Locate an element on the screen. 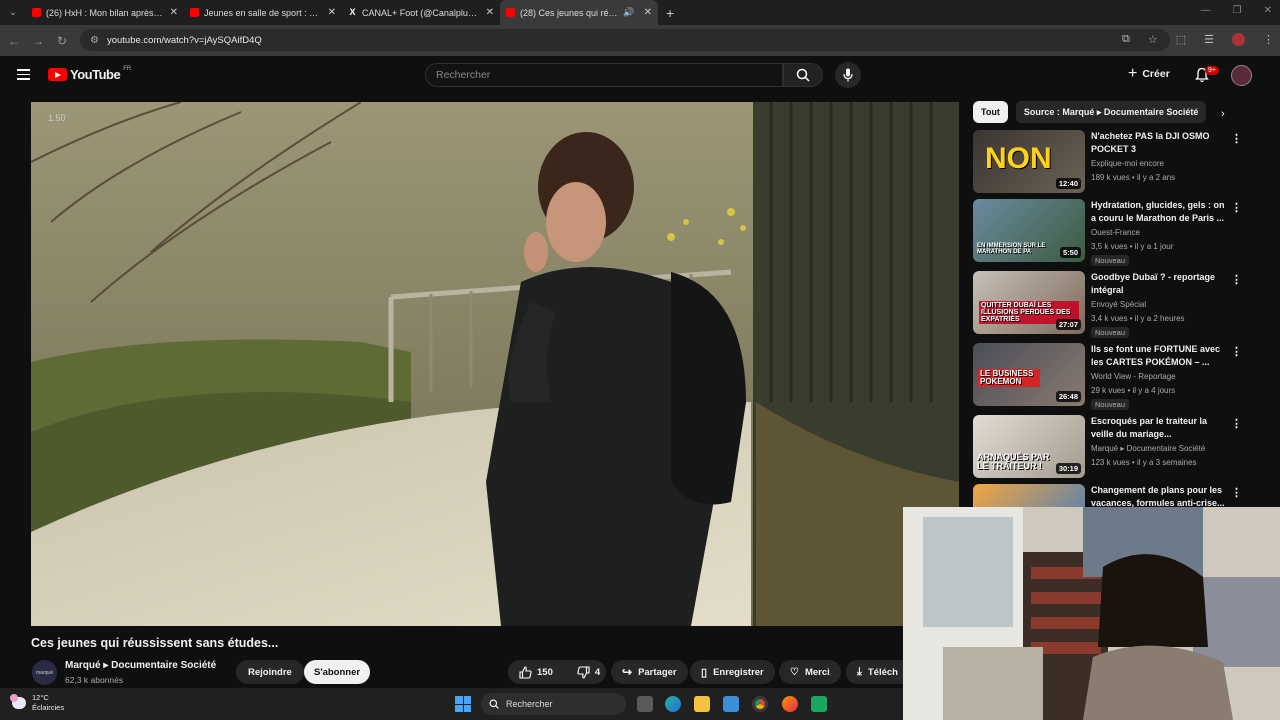 The width and height of the screenshot is (1280, 720). search-button is located at coordinates (803, 75).